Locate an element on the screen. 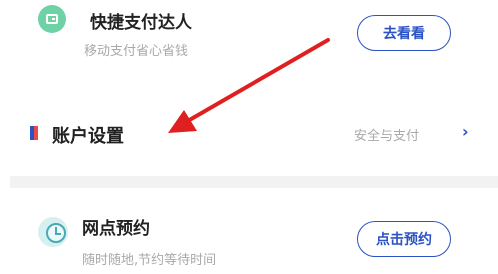 The width and height of the screenshot is (498, 274). wallet-icon is located at coordinates (52, 19).